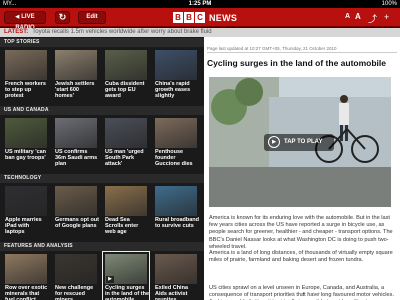  What do you see at coordinates (74, 292) in the screenshot?
I see `story-caption: New challenge for rescued miners` at bounding box center [74, 292].